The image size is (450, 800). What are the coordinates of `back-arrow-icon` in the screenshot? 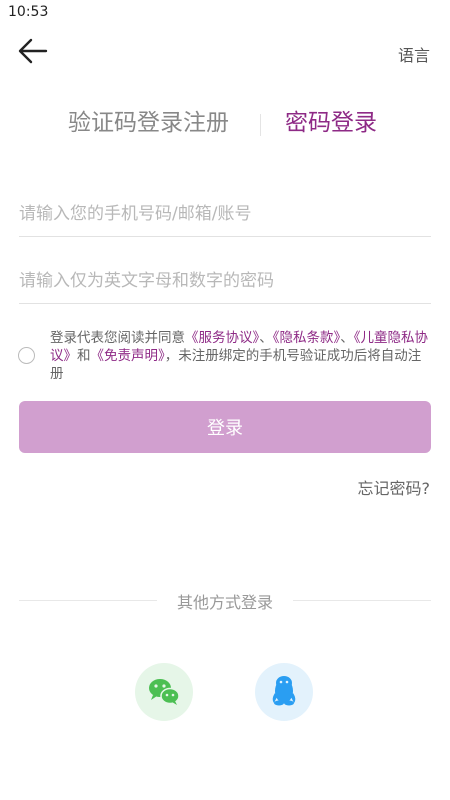 It's located at (33, 51).